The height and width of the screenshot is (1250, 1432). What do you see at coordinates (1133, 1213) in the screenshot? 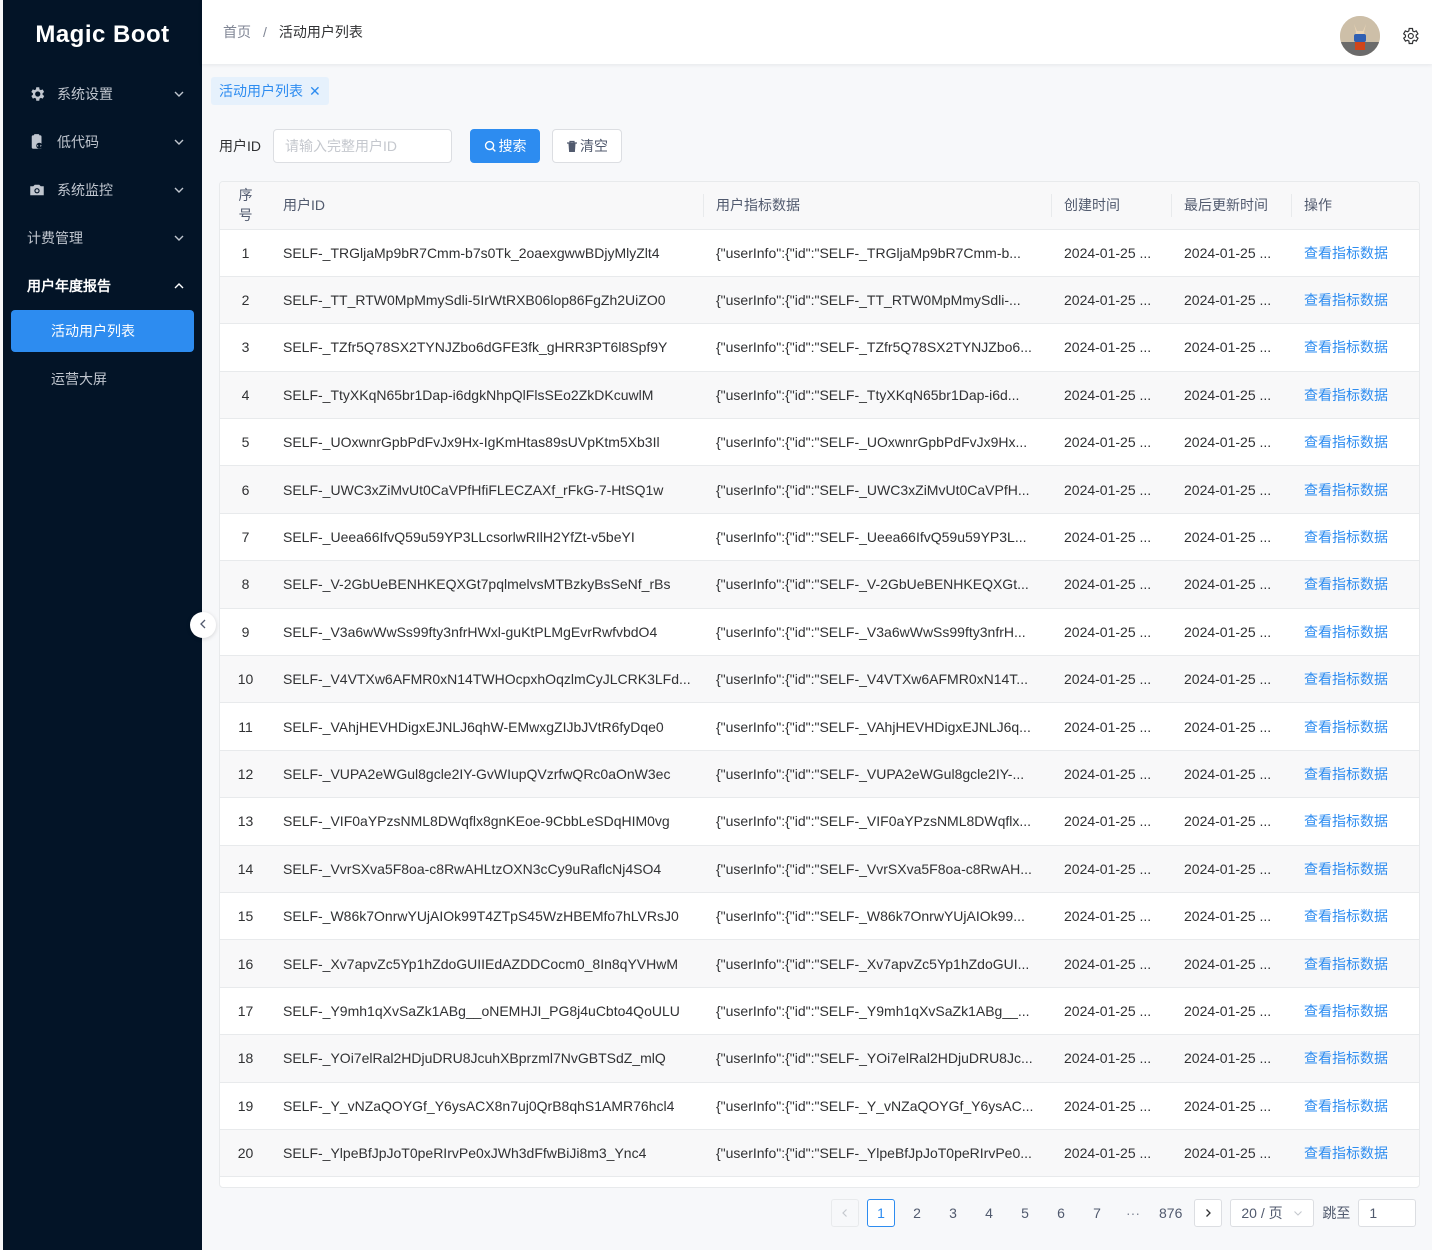
I see `pagination-ellipsis: ···` at bounding box center [1133, 1213].